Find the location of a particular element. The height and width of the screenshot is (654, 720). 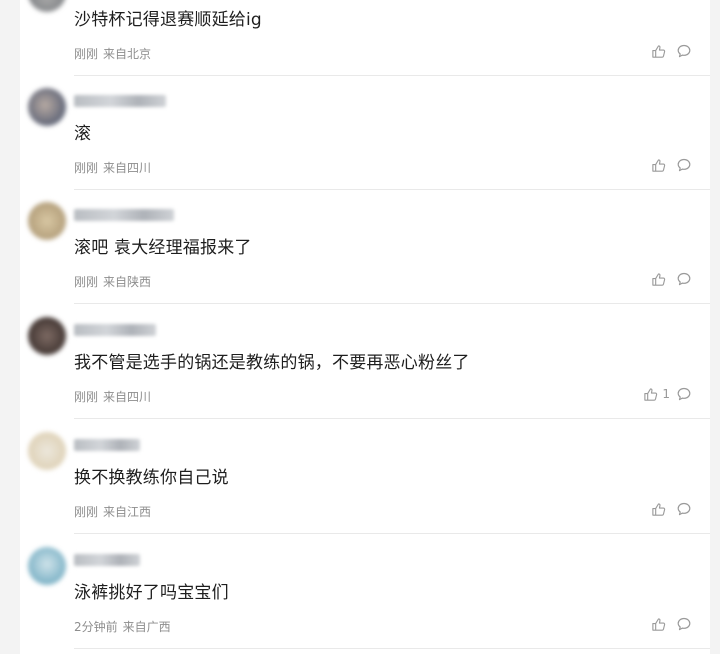

comment-meta: 刚刚 来自北京 is located at coordinates (112, 53).